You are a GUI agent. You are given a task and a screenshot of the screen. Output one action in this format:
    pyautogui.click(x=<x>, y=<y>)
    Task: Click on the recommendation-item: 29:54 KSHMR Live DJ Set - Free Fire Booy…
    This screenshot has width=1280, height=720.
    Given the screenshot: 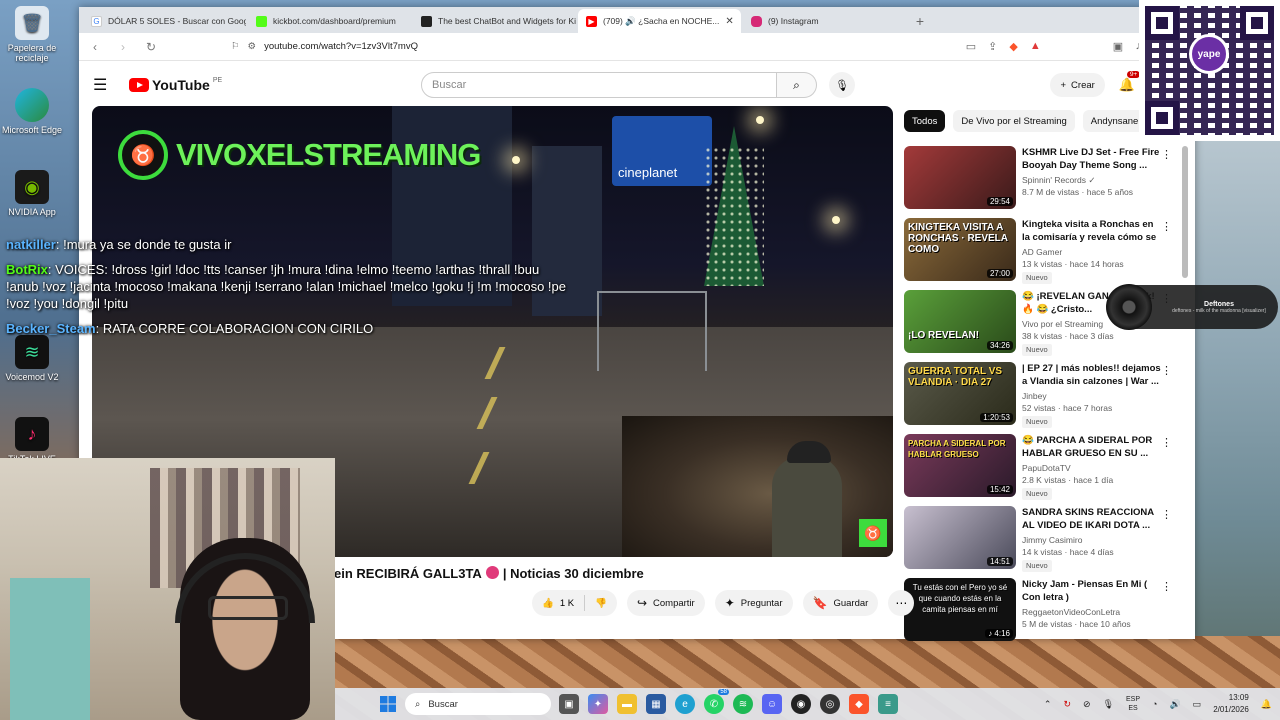 What is the action you would take?
    pyautogui.click(x=1039, y=182)
    